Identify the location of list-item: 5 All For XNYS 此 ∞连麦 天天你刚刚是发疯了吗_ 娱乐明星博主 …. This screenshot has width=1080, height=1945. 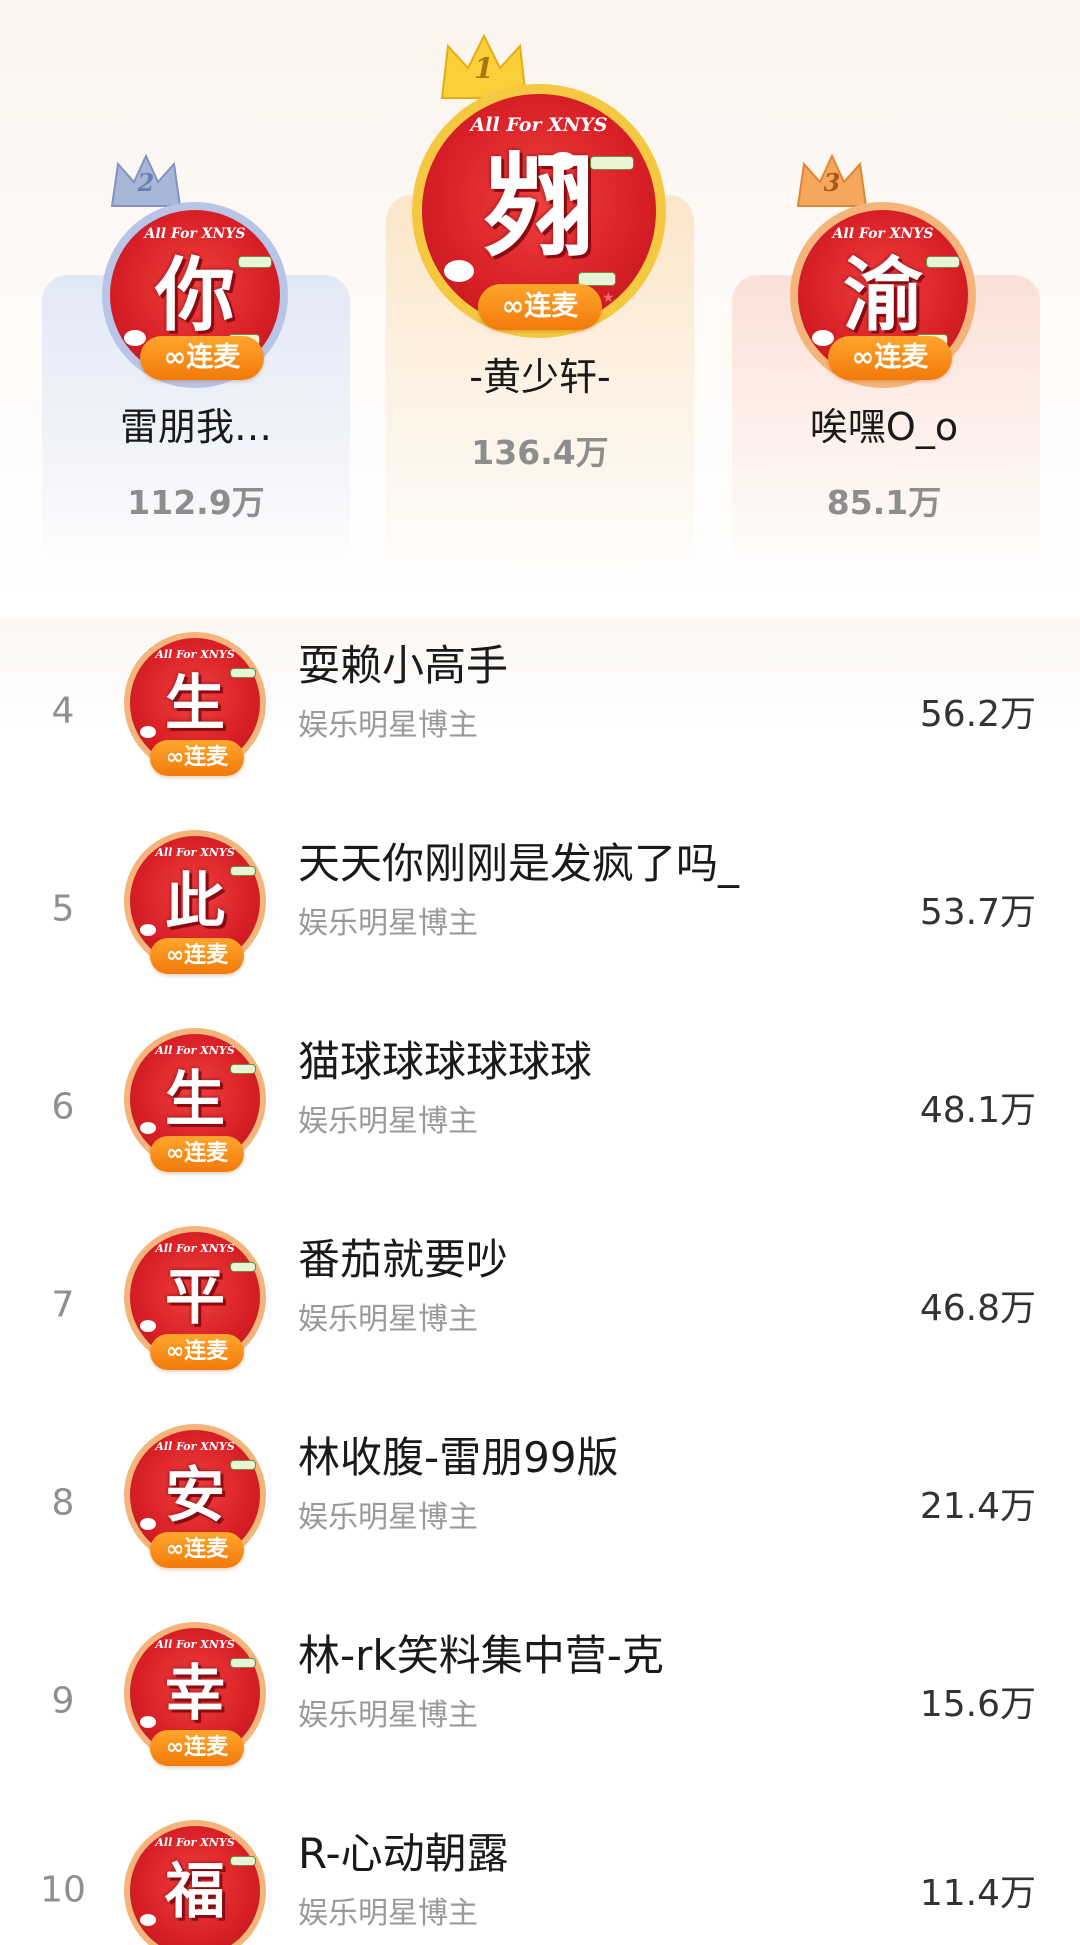
(540, 909).